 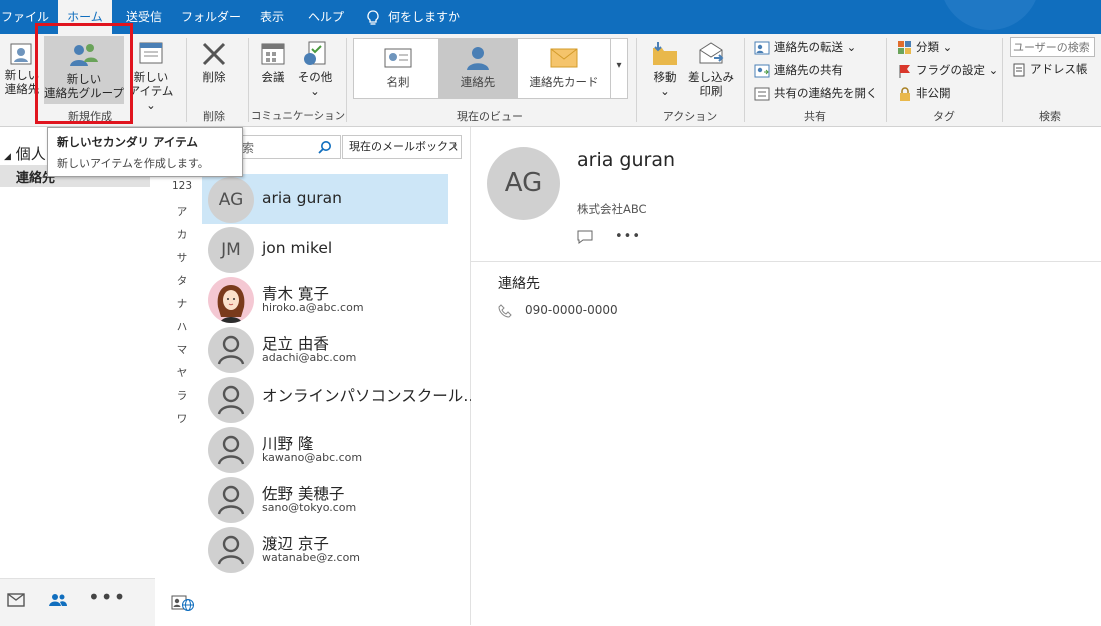 I want to click on index-letter: ア, so click(x=182, y=211).